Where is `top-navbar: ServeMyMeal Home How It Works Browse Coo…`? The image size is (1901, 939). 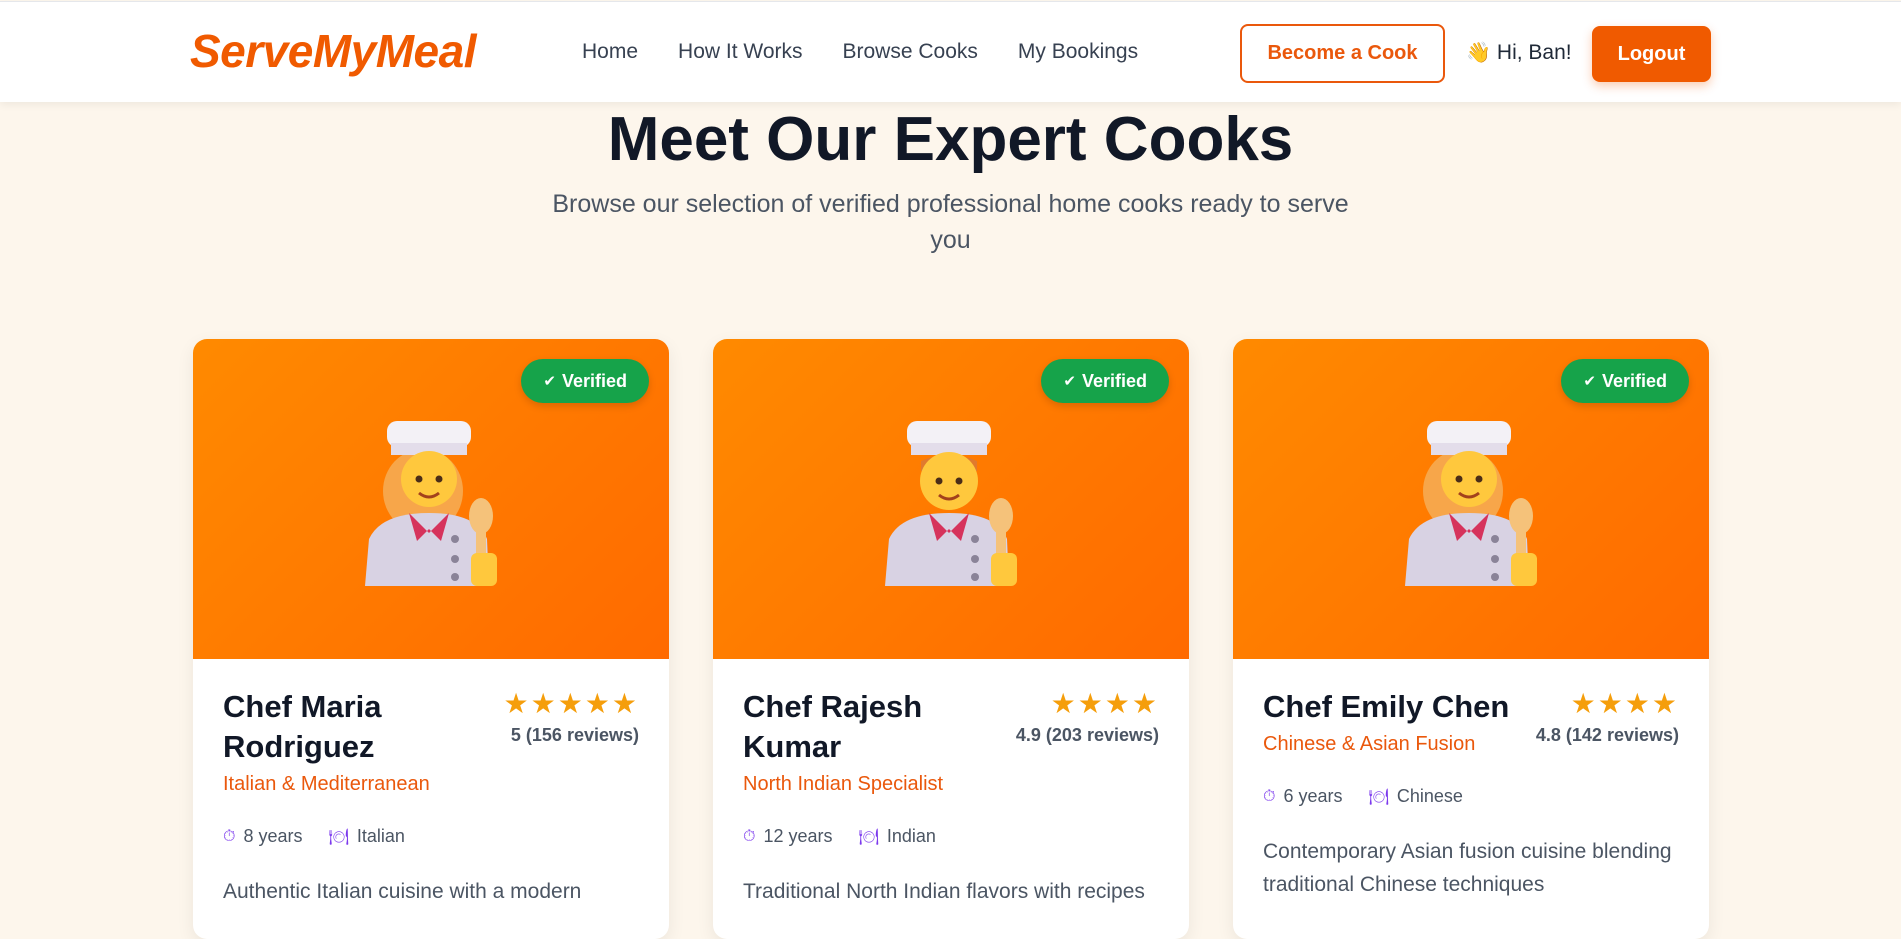
top-navbar: ServeMyMeal Home How It Works Browse Coo… is located at coordinates (950, 51).